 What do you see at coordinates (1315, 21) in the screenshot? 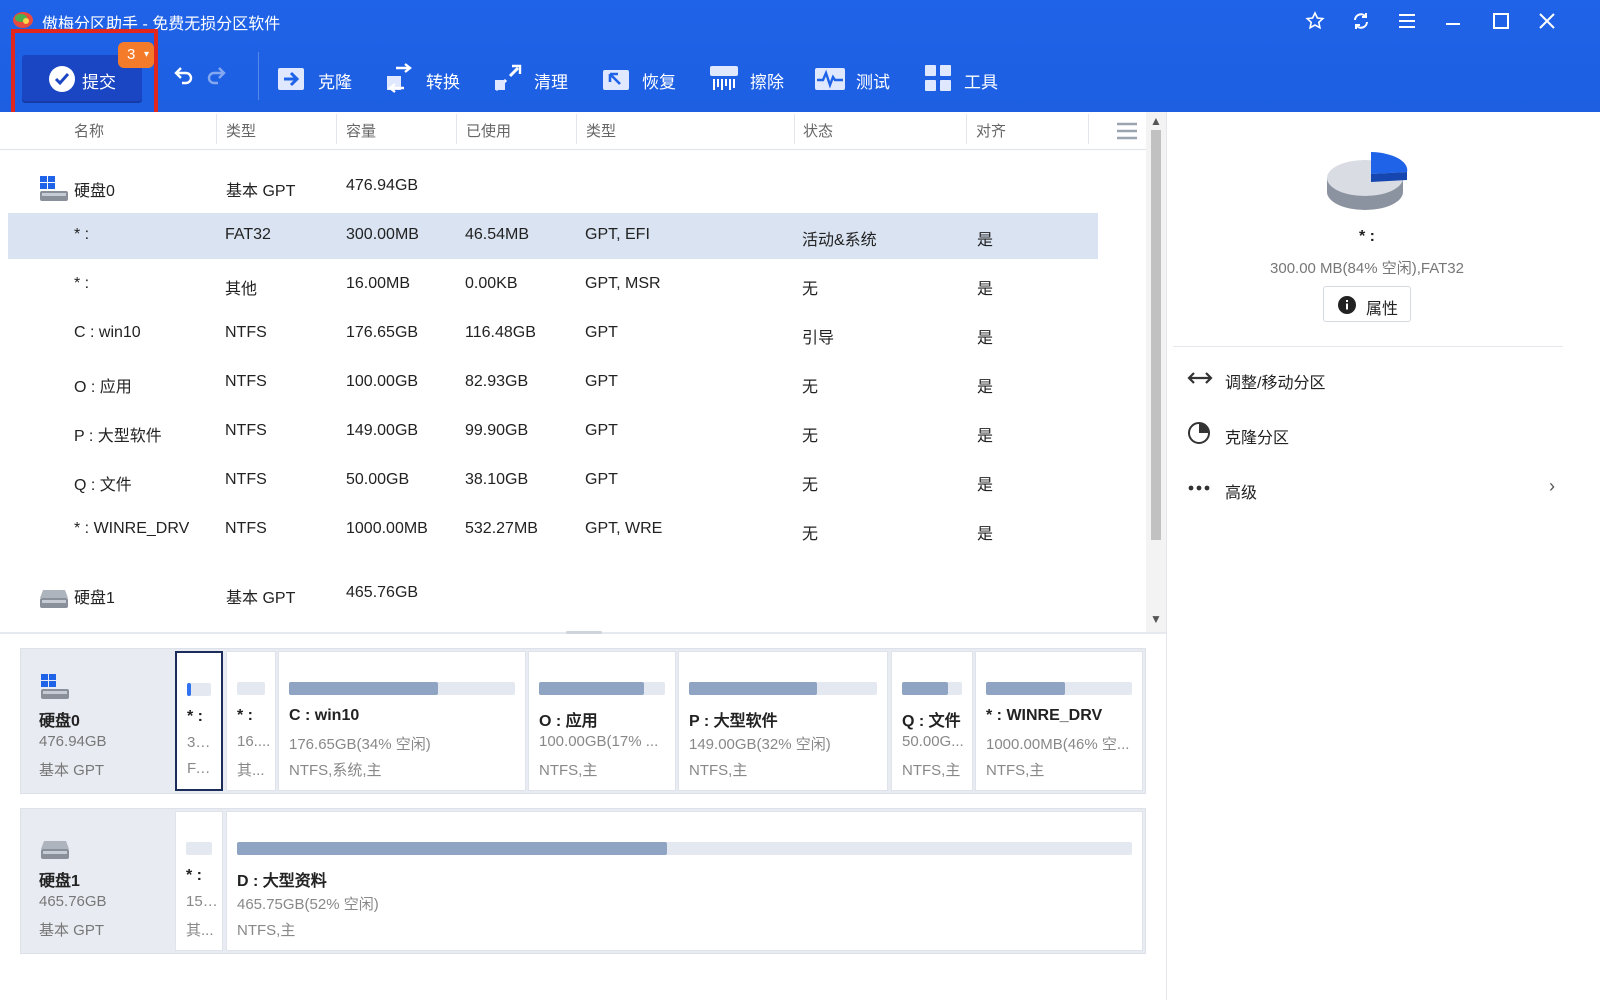
I see `favorite-icon` at bounding box center [1315, 21].